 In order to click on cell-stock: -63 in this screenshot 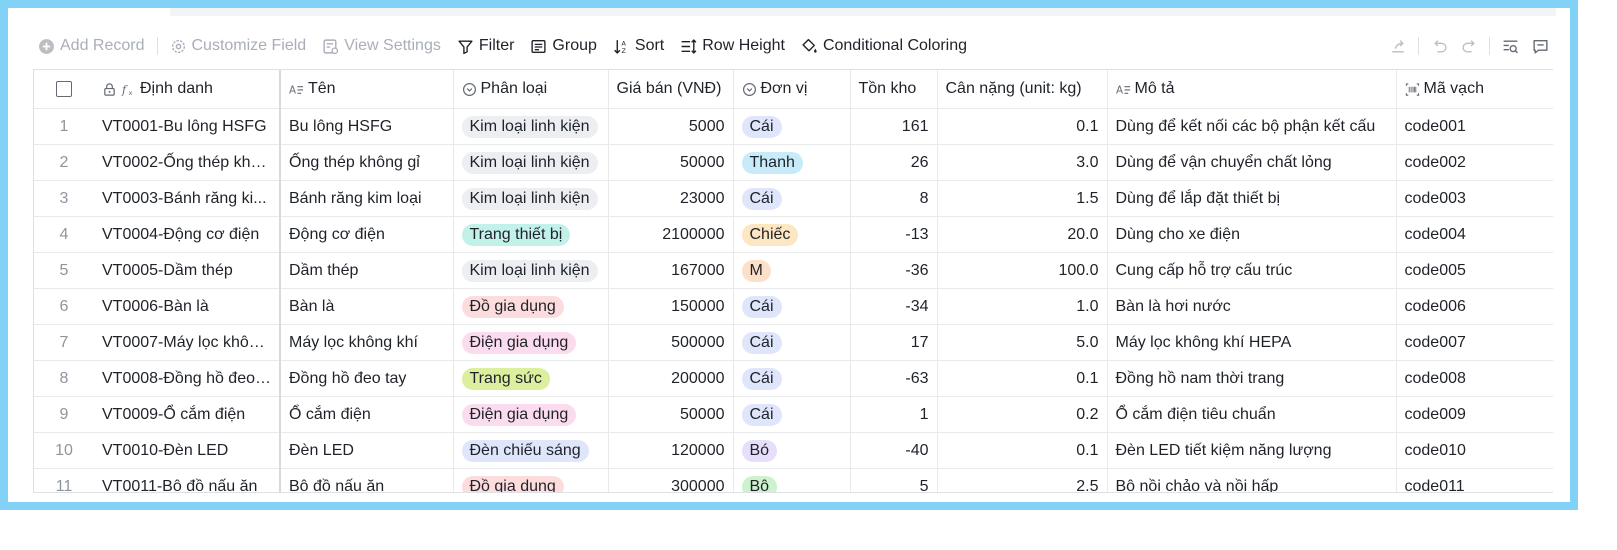, I will do `click(894, 378)`.